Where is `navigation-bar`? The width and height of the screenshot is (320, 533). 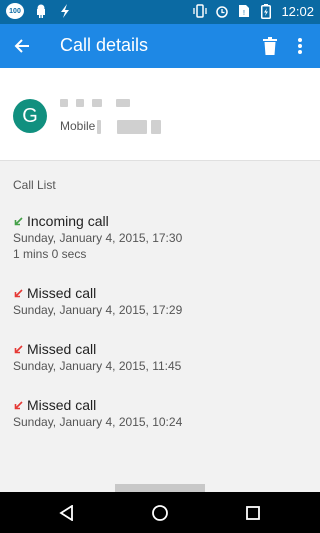
navigation-bar is located at coordinates (160, 512).